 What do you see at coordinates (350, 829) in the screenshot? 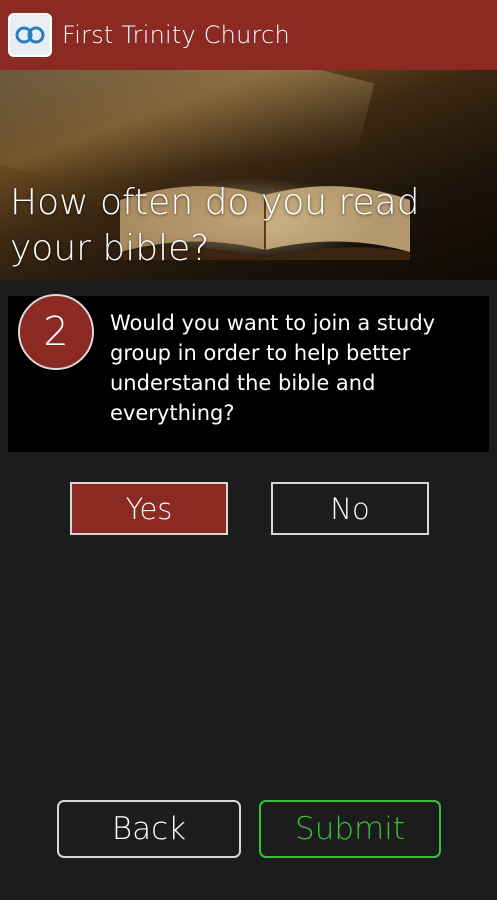
I see `submit-button: Submit` at bounding box center [350, 829].